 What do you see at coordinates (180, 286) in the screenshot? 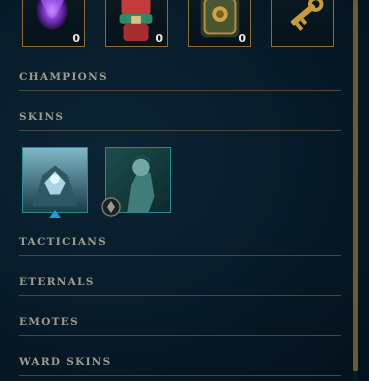
I see `section-eternals: ETERNALS` at bounding box center [180, 286].